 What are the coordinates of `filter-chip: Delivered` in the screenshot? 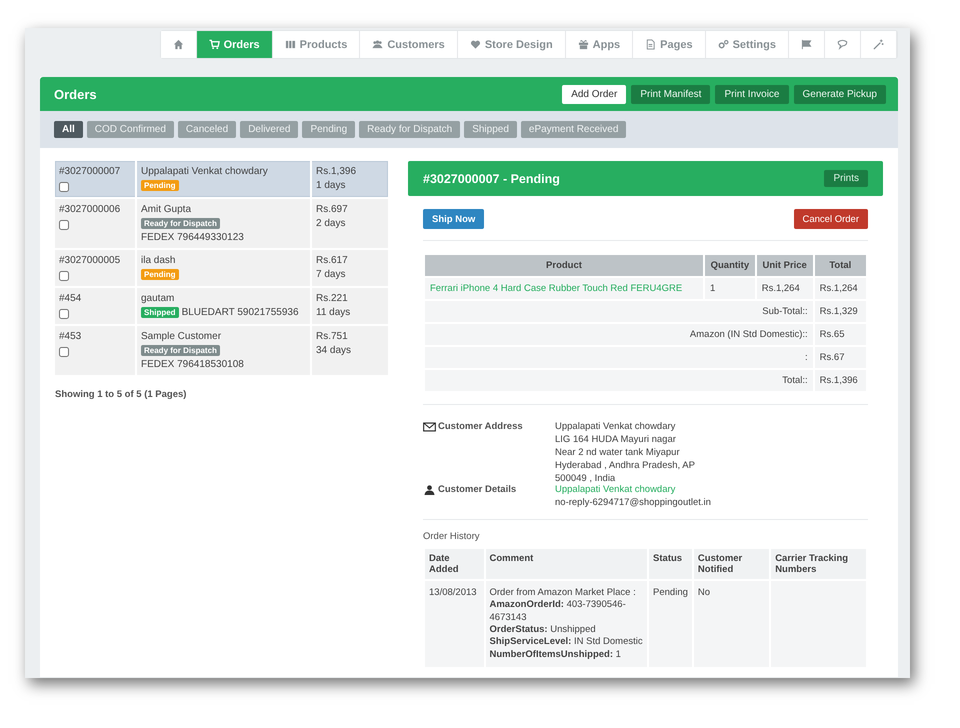 It's located at (269, 129).